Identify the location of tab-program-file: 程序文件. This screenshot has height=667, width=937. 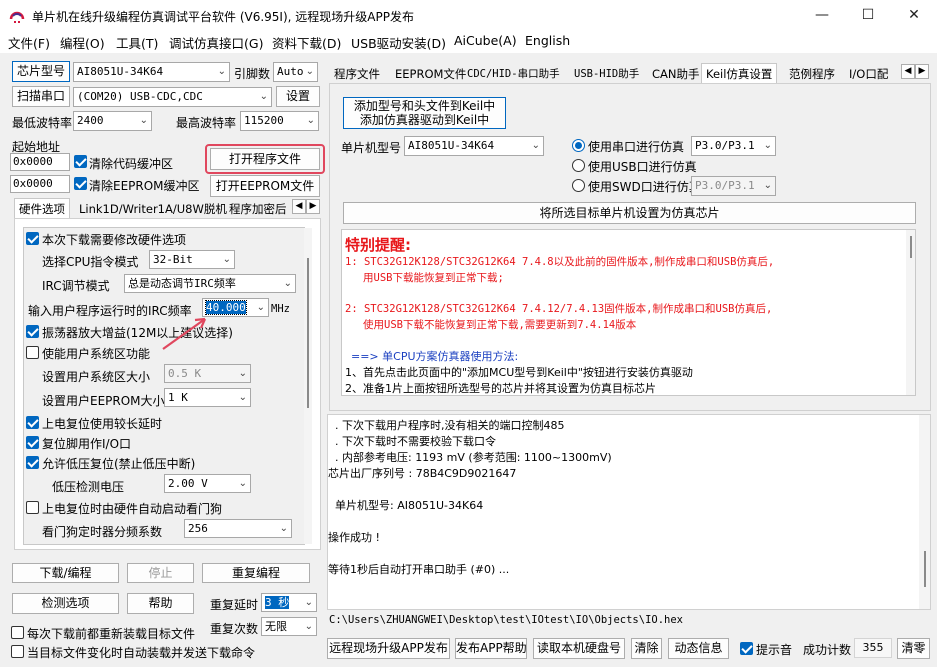
(357, 73).